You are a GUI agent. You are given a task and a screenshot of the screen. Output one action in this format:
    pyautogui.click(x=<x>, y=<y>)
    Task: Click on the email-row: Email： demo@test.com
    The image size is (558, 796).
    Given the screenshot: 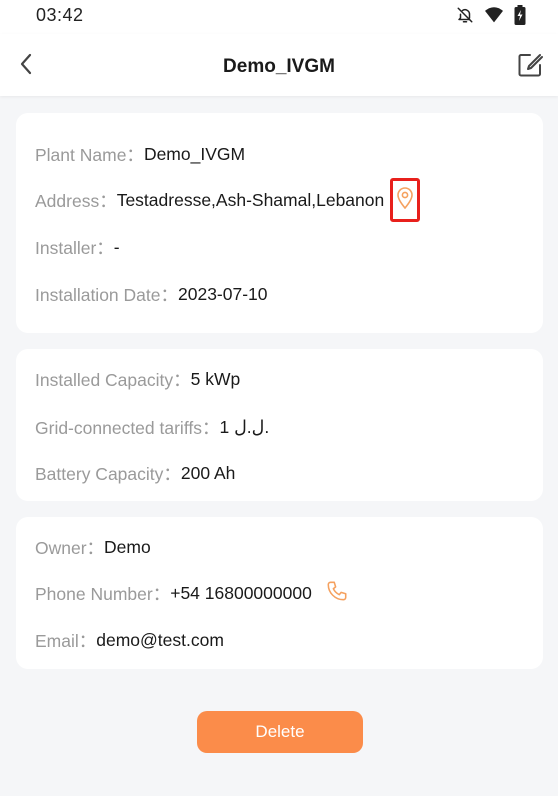 What is the action you would take?
    pyautogui.click(x=129, y=640)
    